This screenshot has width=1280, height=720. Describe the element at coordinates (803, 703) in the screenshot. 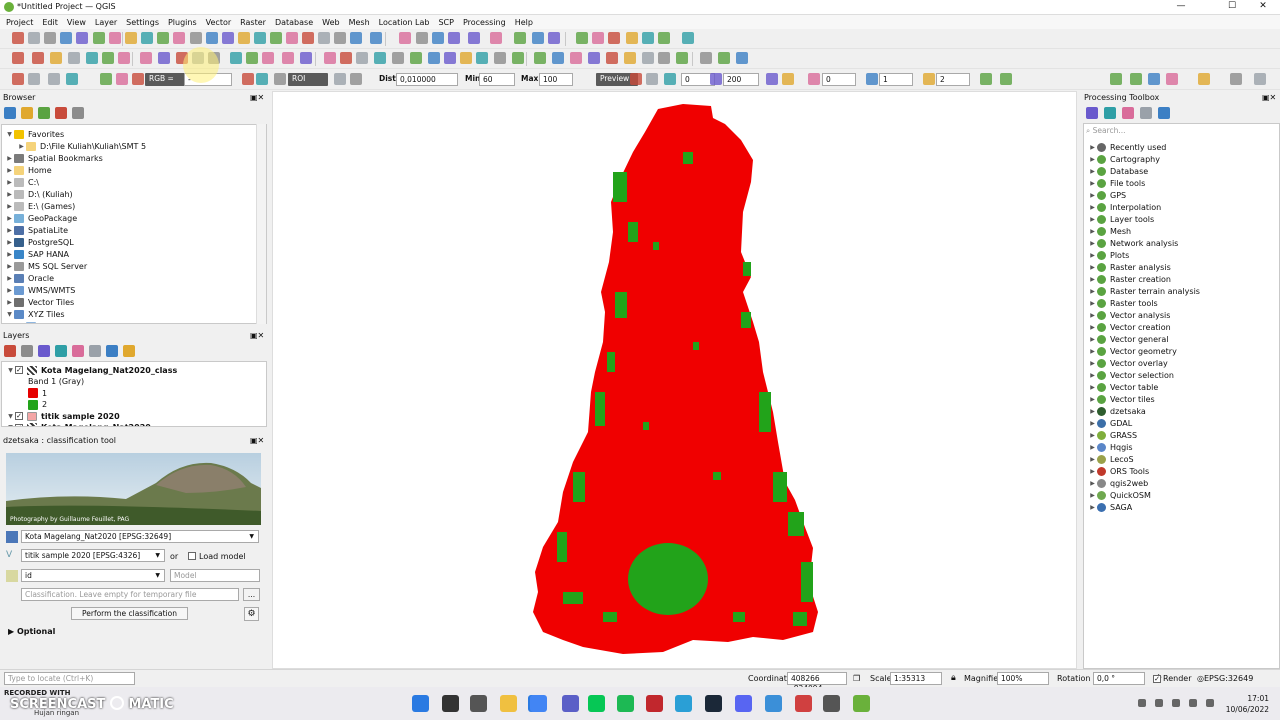

I see `app-icon` at that location.